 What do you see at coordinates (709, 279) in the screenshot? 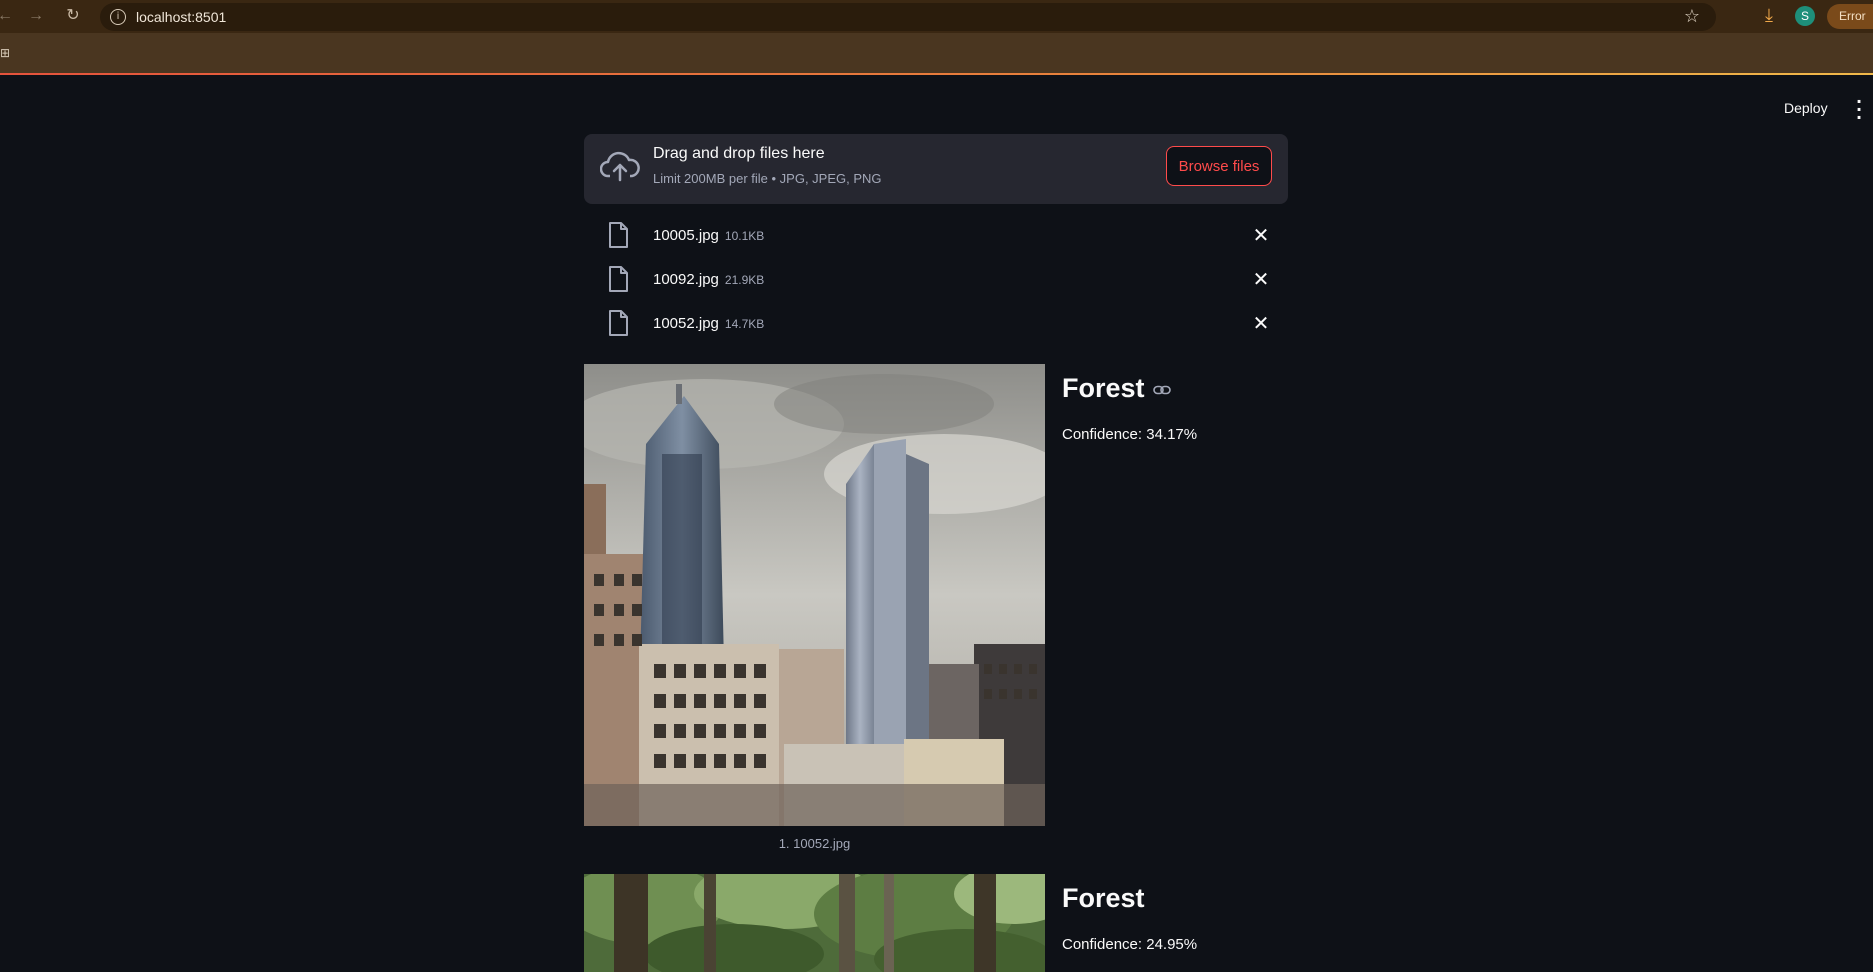
I see `file-name: 10092.jpg 21.9KB` at bounding box center [709, 279].